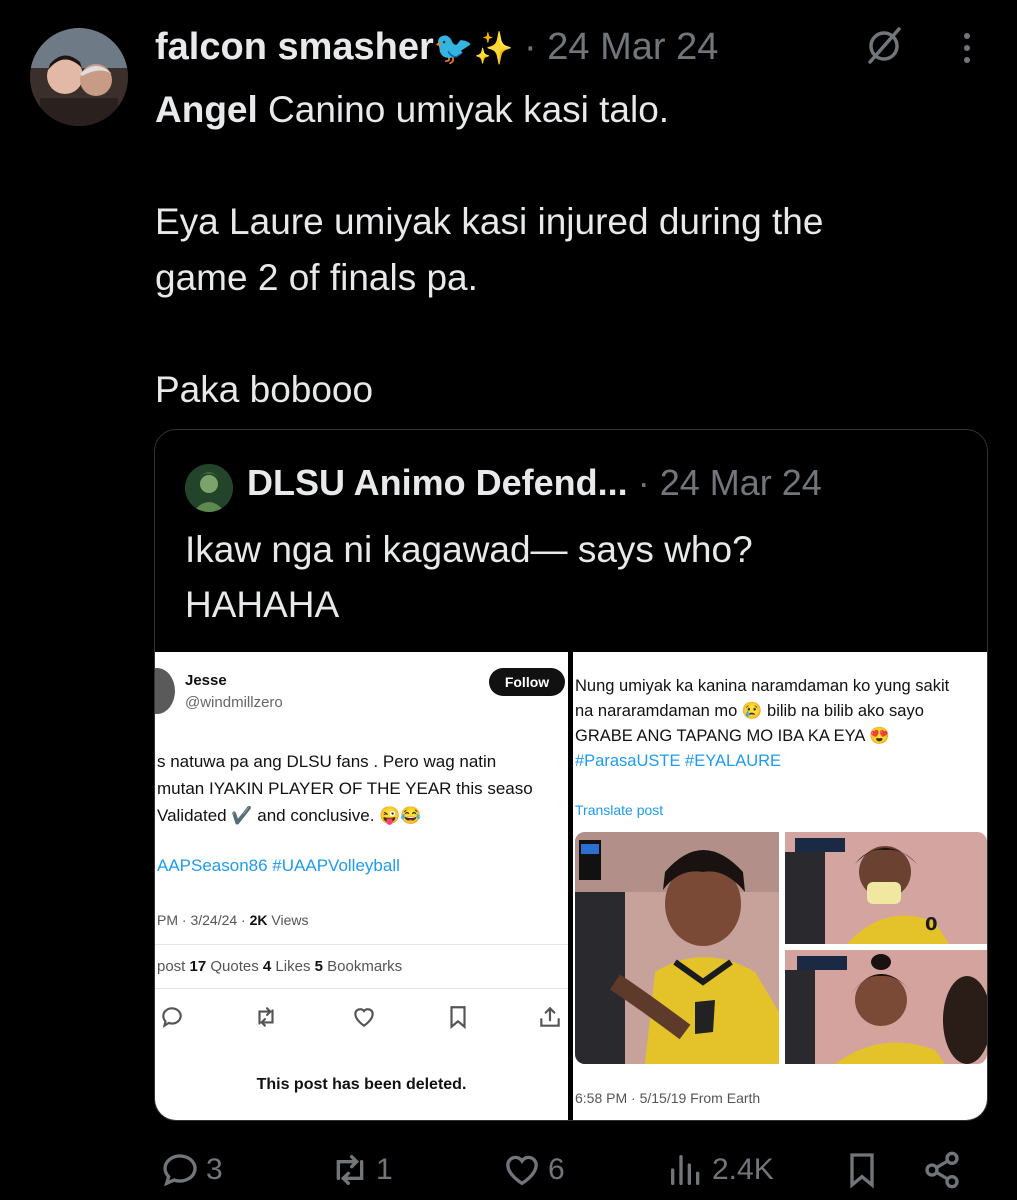 The image size is (1017, 1200). I want to click on eya-hashtags: #ParasaUSTE #EYALAURE, so click(678, 761).